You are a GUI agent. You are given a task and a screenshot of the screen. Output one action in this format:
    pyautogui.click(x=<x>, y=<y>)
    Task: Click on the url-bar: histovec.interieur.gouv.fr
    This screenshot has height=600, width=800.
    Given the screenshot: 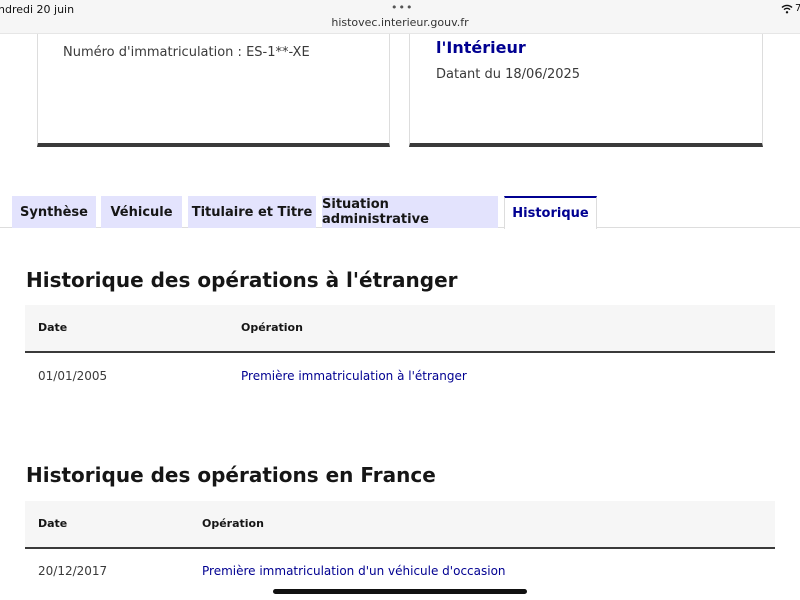 What is the action you would take?
    pyautogui.click(x=400, y=22)
    